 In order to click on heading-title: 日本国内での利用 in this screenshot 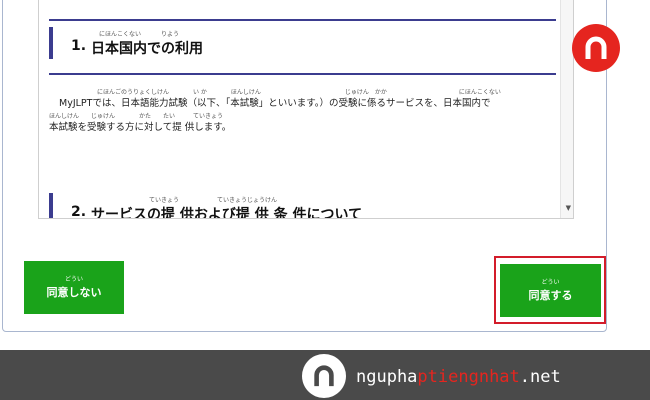, I will do `click(147, 49)`.